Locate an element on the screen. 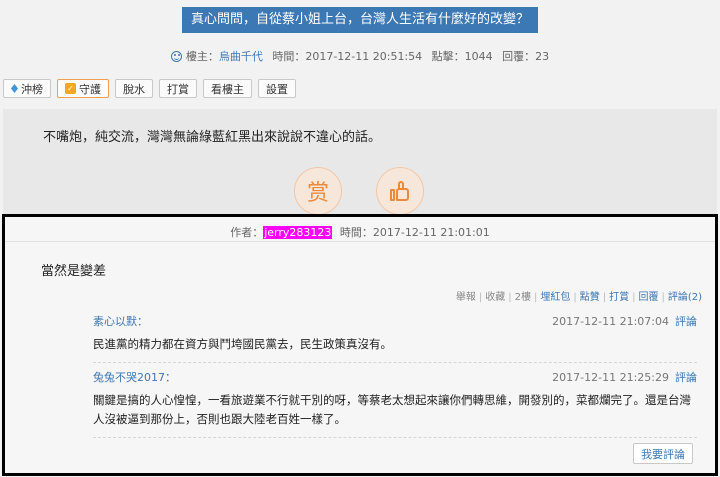 This screenshot has width=720, height=477. reward-icon: 赏 is located at coordinates (317, 193).